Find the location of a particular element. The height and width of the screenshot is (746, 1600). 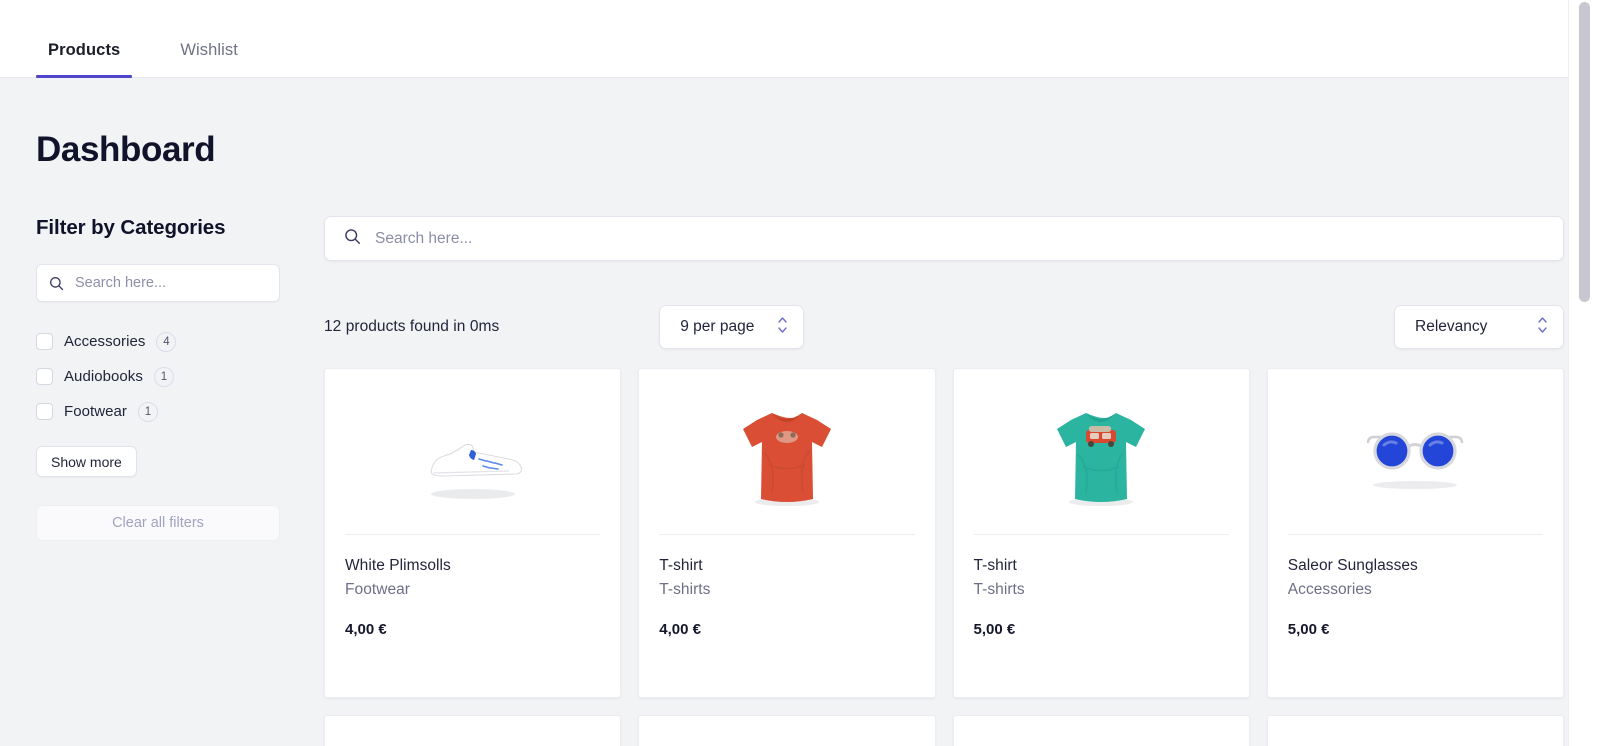

product-category: Footwear is located at coordinates (378, 589).